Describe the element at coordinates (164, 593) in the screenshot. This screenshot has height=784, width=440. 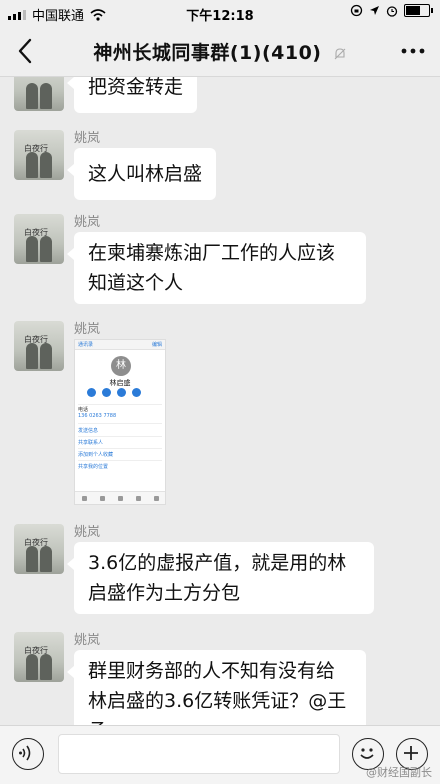
I see `message-line: 启盛作为土方分包` at that location.